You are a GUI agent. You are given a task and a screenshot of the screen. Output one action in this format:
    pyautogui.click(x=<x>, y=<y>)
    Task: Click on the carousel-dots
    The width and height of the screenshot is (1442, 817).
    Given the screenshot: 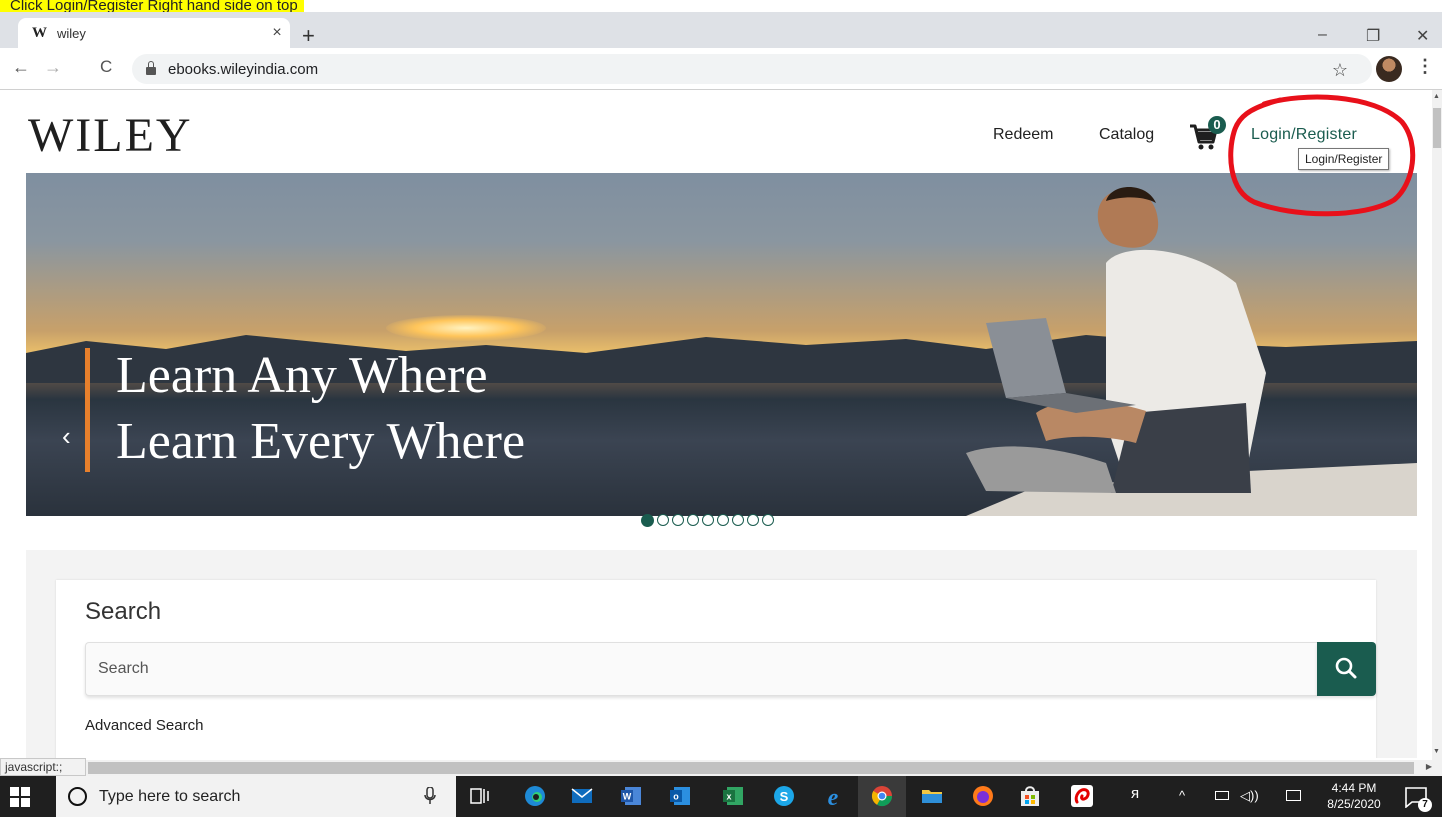 What is the action you would take?
    pyautogui.click(x=707, y=520)
    